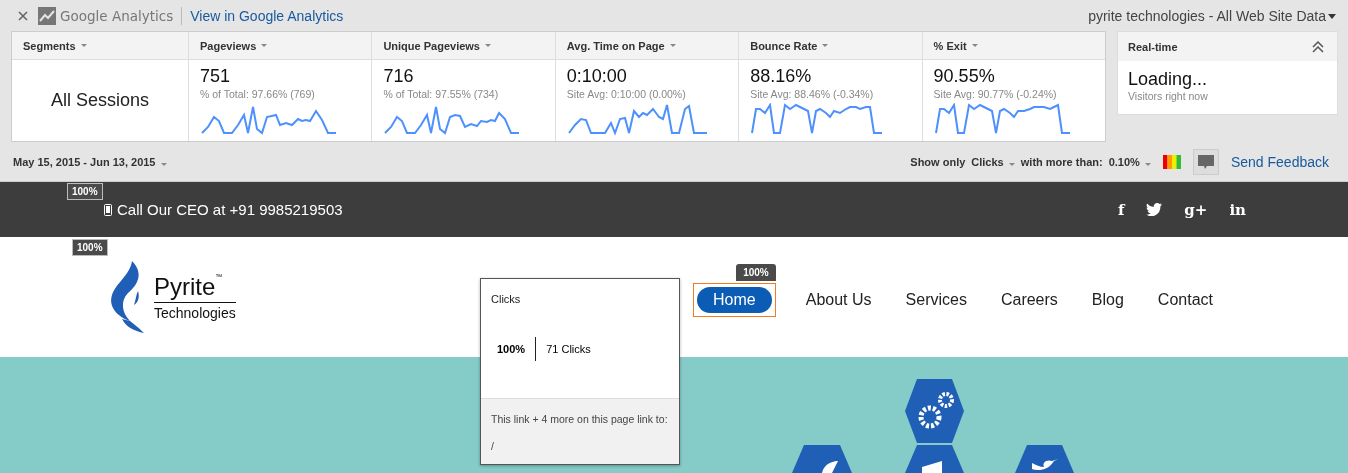 Image resolution: width=1348 pixels, height=473 pixels. Describe the element at coordinates (1168, 96) in the screenshot. I see `realtime-caption: Visitors right now` at that location.